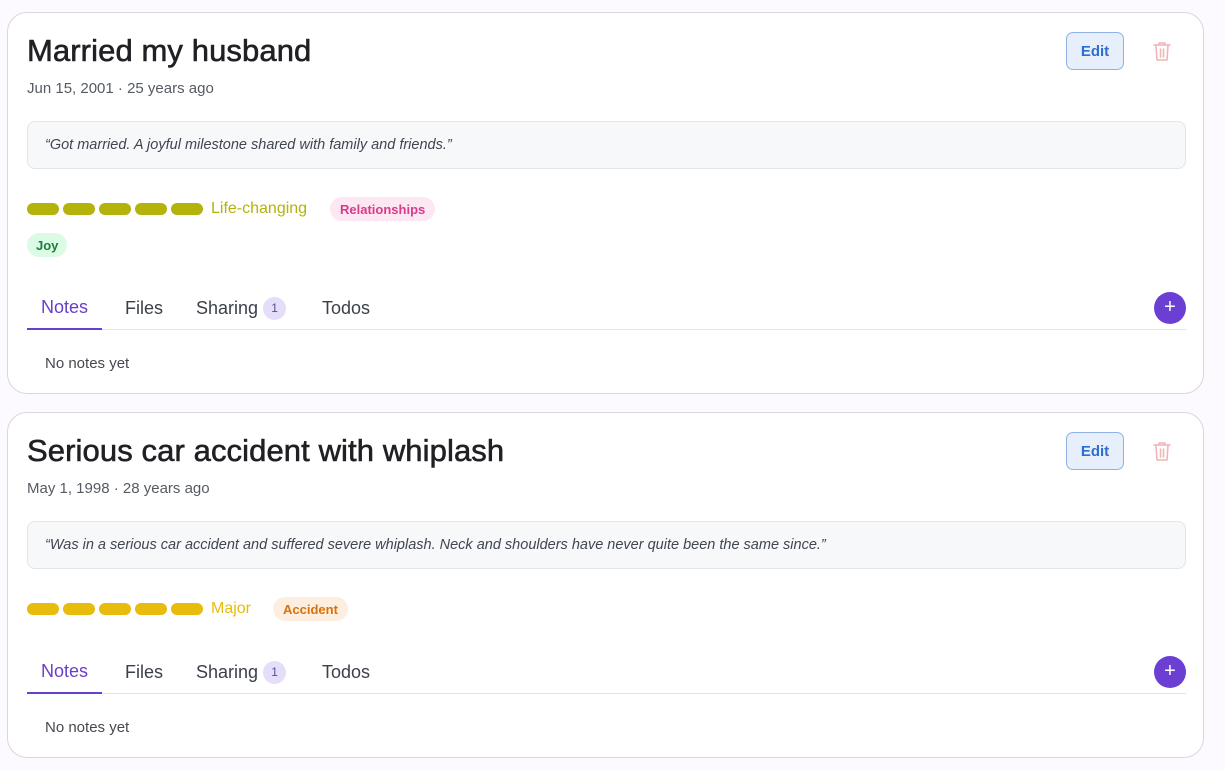 Image resolution: width=1225 pixels, height=771 pixels. Describe the element at coordinates (310, 609) in the screenshot. I see `category-badge: Accident` at that location.